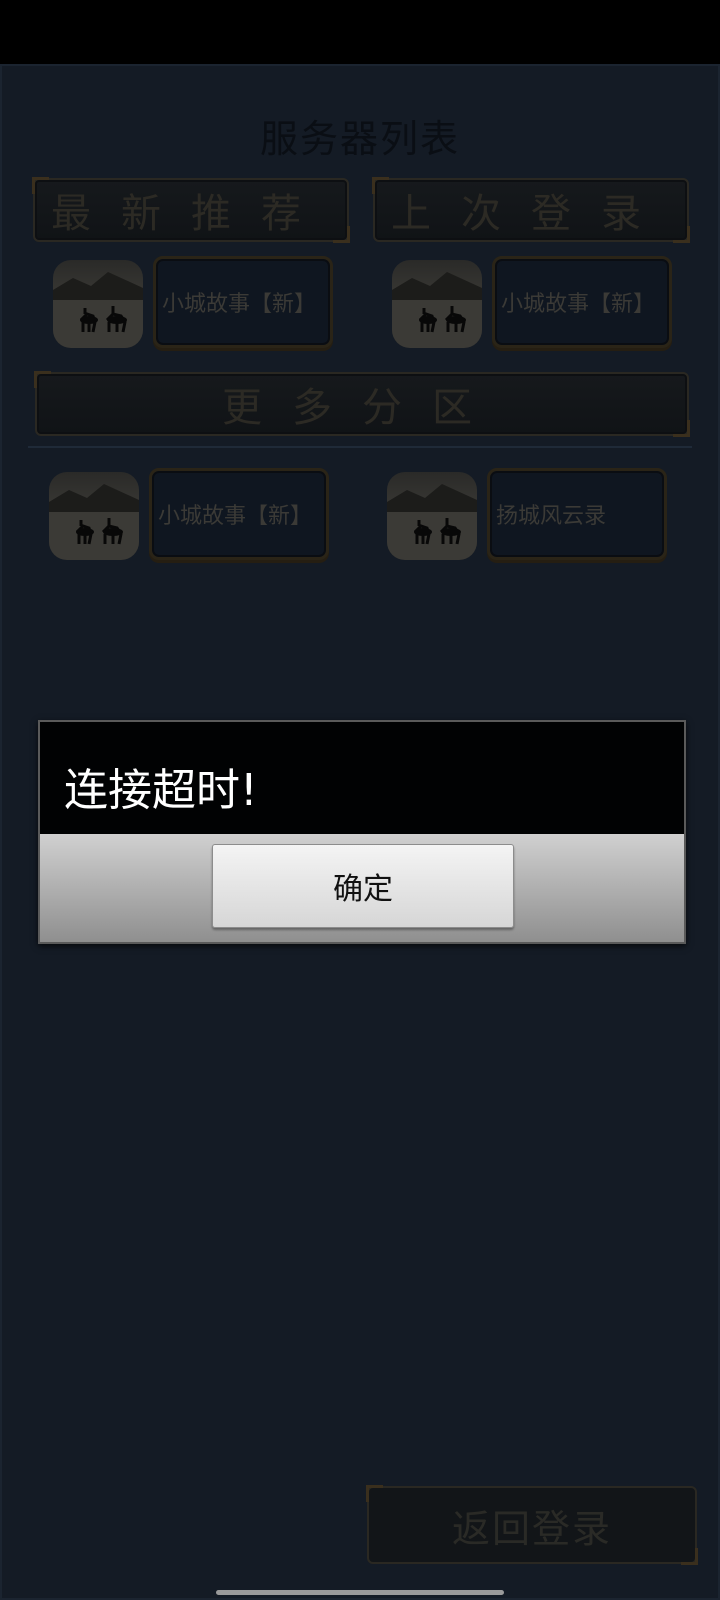  What do you see at coordinates (360, 1592) in the screenshot?
I see `home-indicator` at bounding box center [360, 1592].